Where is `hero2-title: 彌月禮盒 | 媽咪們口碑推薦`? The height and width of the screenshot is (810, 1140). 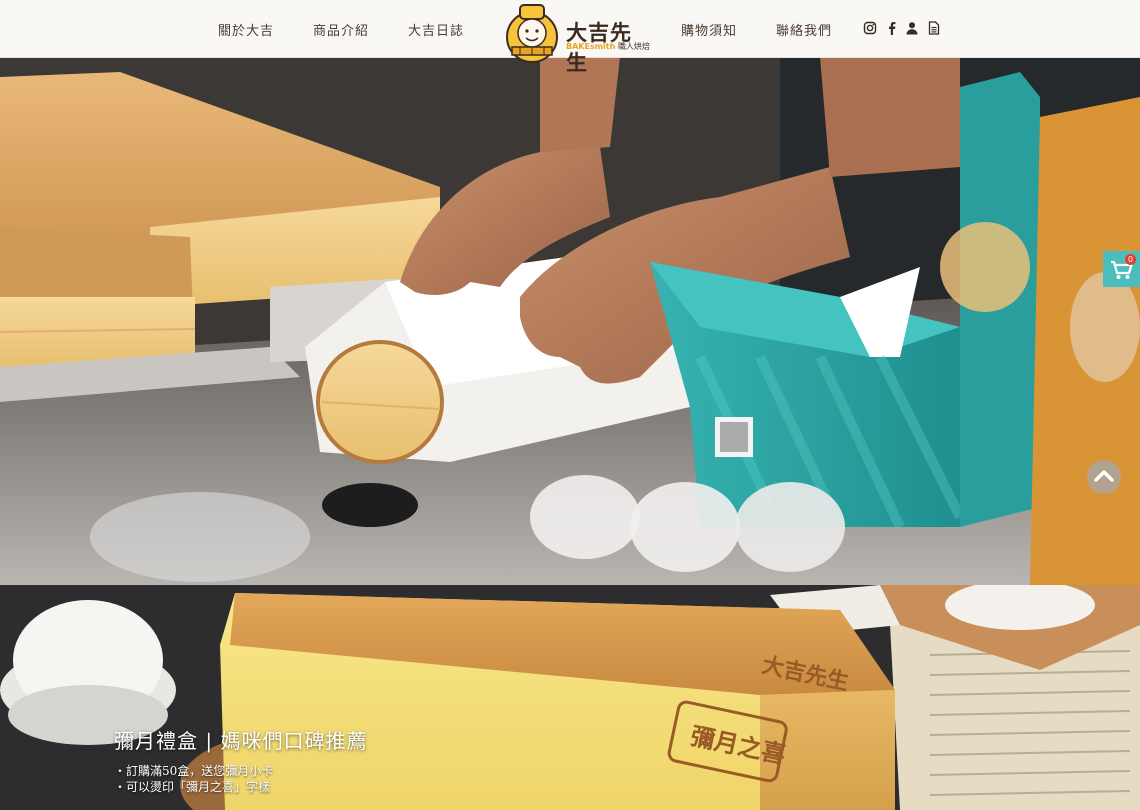 hero2-title: 彌月禮盒 | 媽咪們口碑推薦 is located at coordinates (241, 741).